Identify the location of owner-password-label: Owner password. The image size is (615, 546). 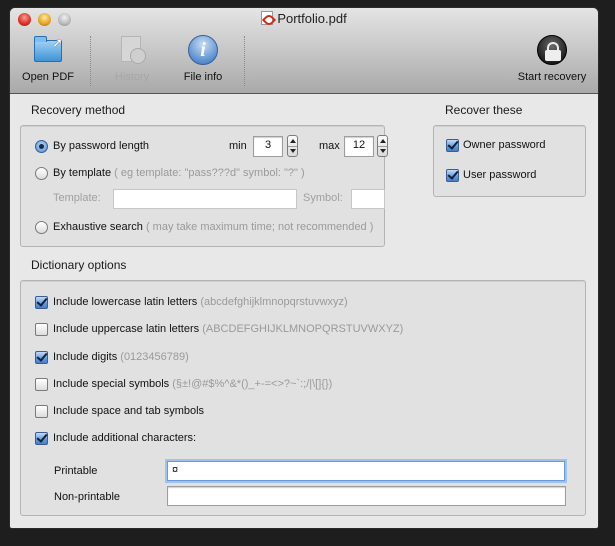
(504, 145).